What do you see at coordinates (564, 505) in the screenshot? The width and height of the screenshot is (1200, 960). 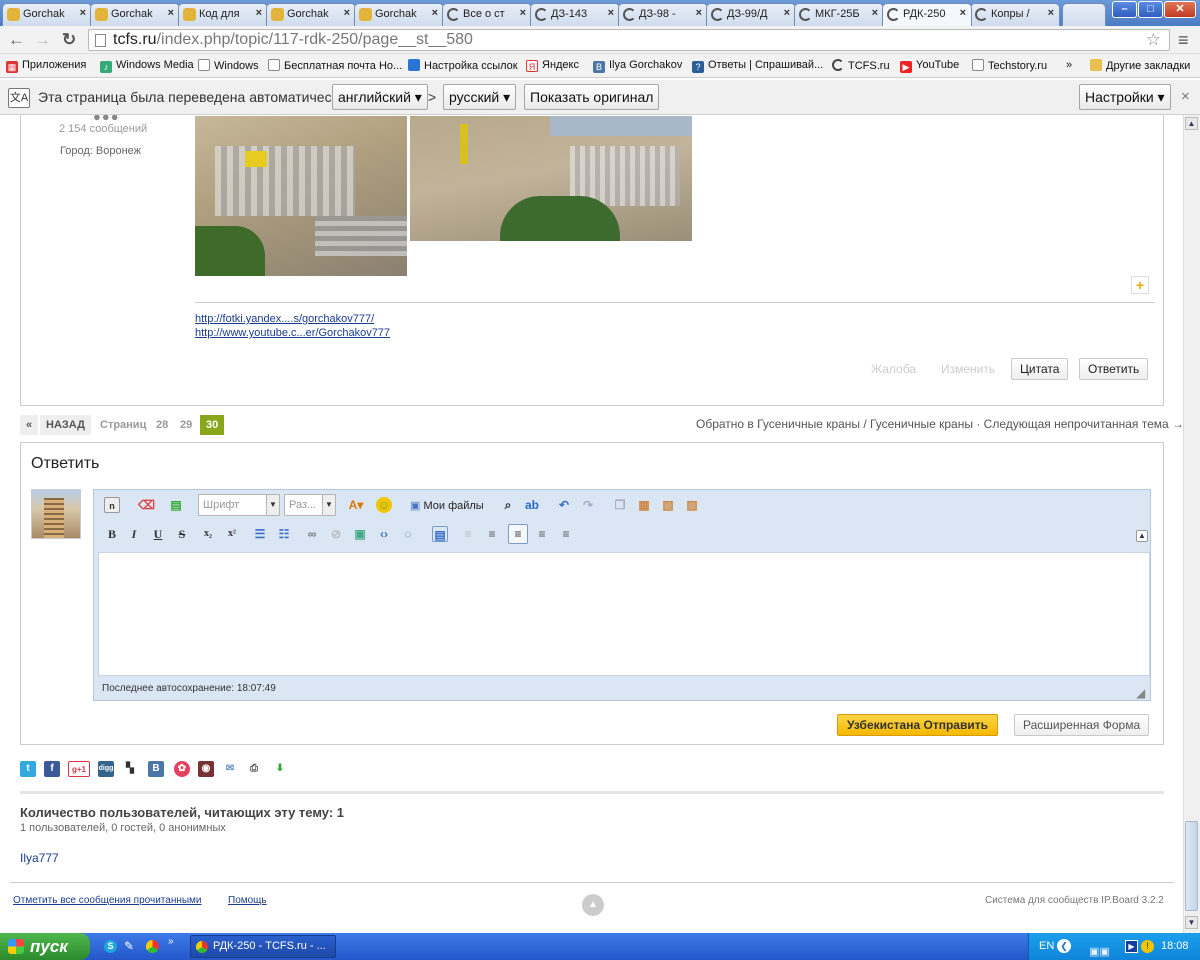 I see `undo-icon: ↶` at bounding box center [564, 505].